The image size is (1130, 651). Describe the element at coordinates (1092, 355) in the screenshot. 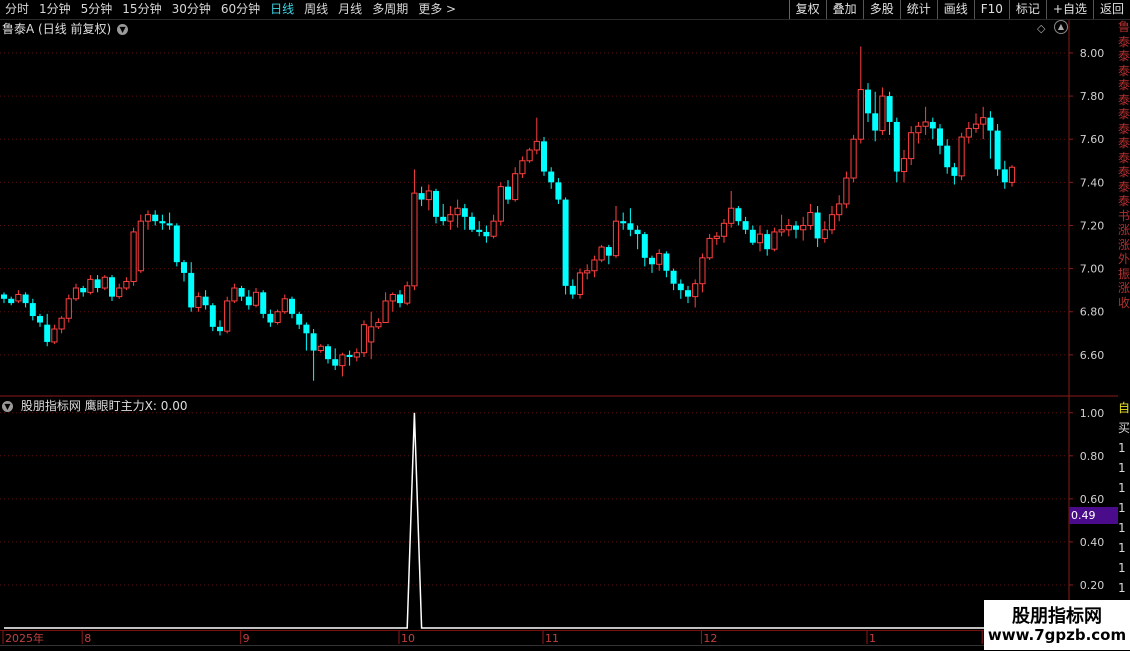

I see `price-tick-label: 6.60` at that location.